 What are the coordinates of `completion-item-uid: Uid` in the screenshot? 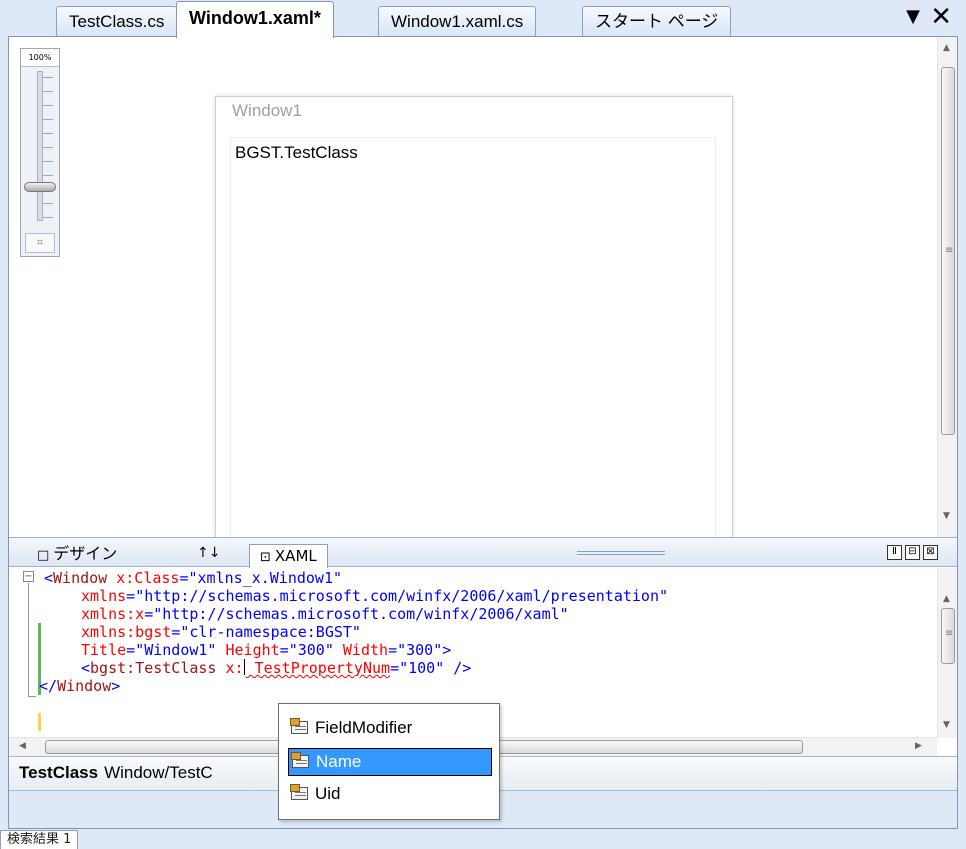 It's located at (390, 795).